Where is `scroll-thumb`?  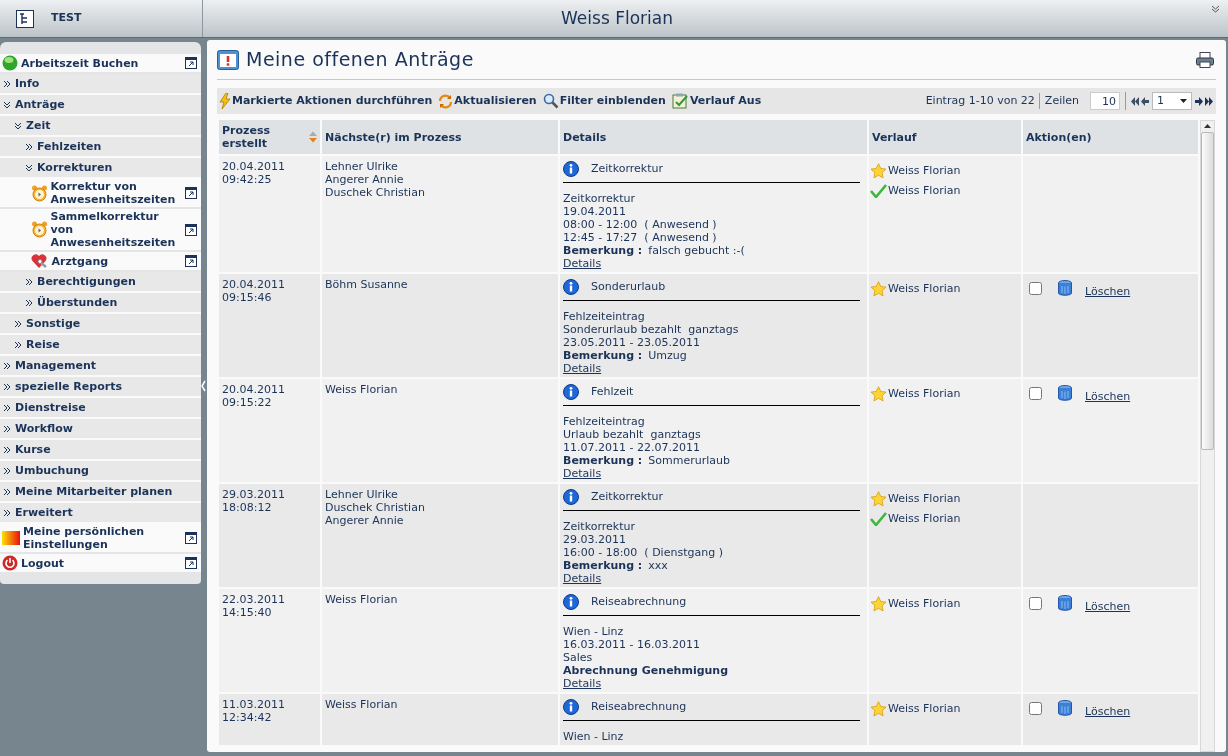
scroll-thumb is located at coordinates (1207, 291).